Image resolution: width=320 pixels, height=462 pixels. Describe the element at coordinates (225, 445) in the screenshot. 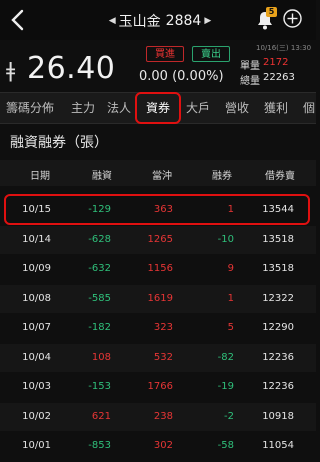

I see `cell-short: -58` at that location.